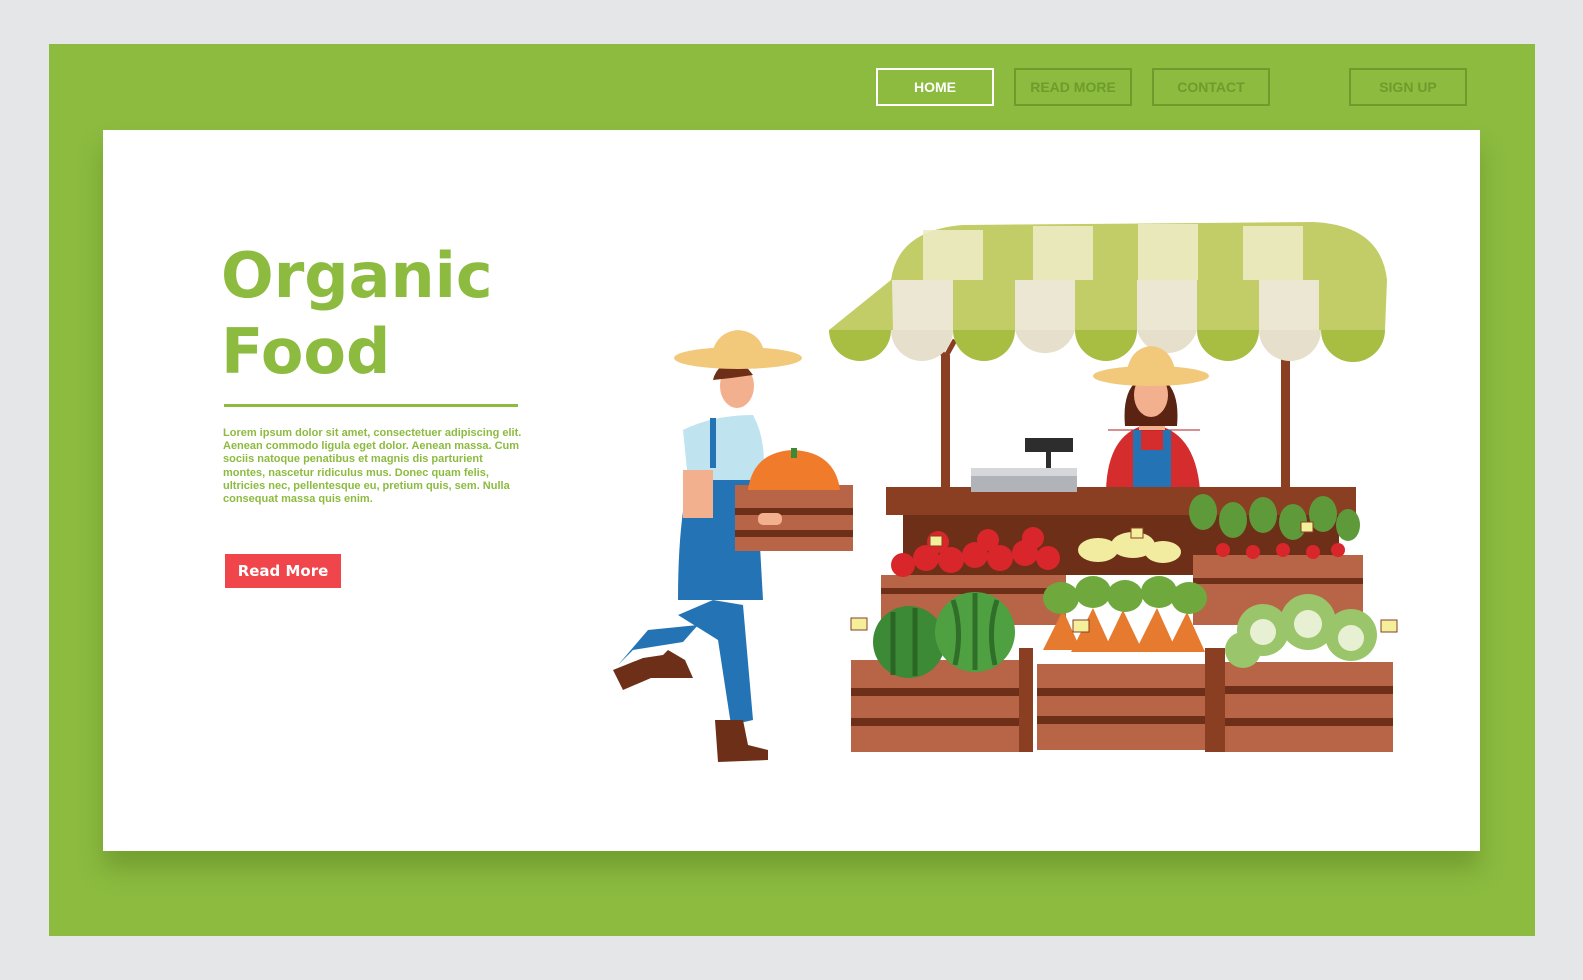  What do you see at coordinates (1408, 87) in the screenshot?
I see `sign-up-button: SIGN UP` at bounding box center [1408, 87].